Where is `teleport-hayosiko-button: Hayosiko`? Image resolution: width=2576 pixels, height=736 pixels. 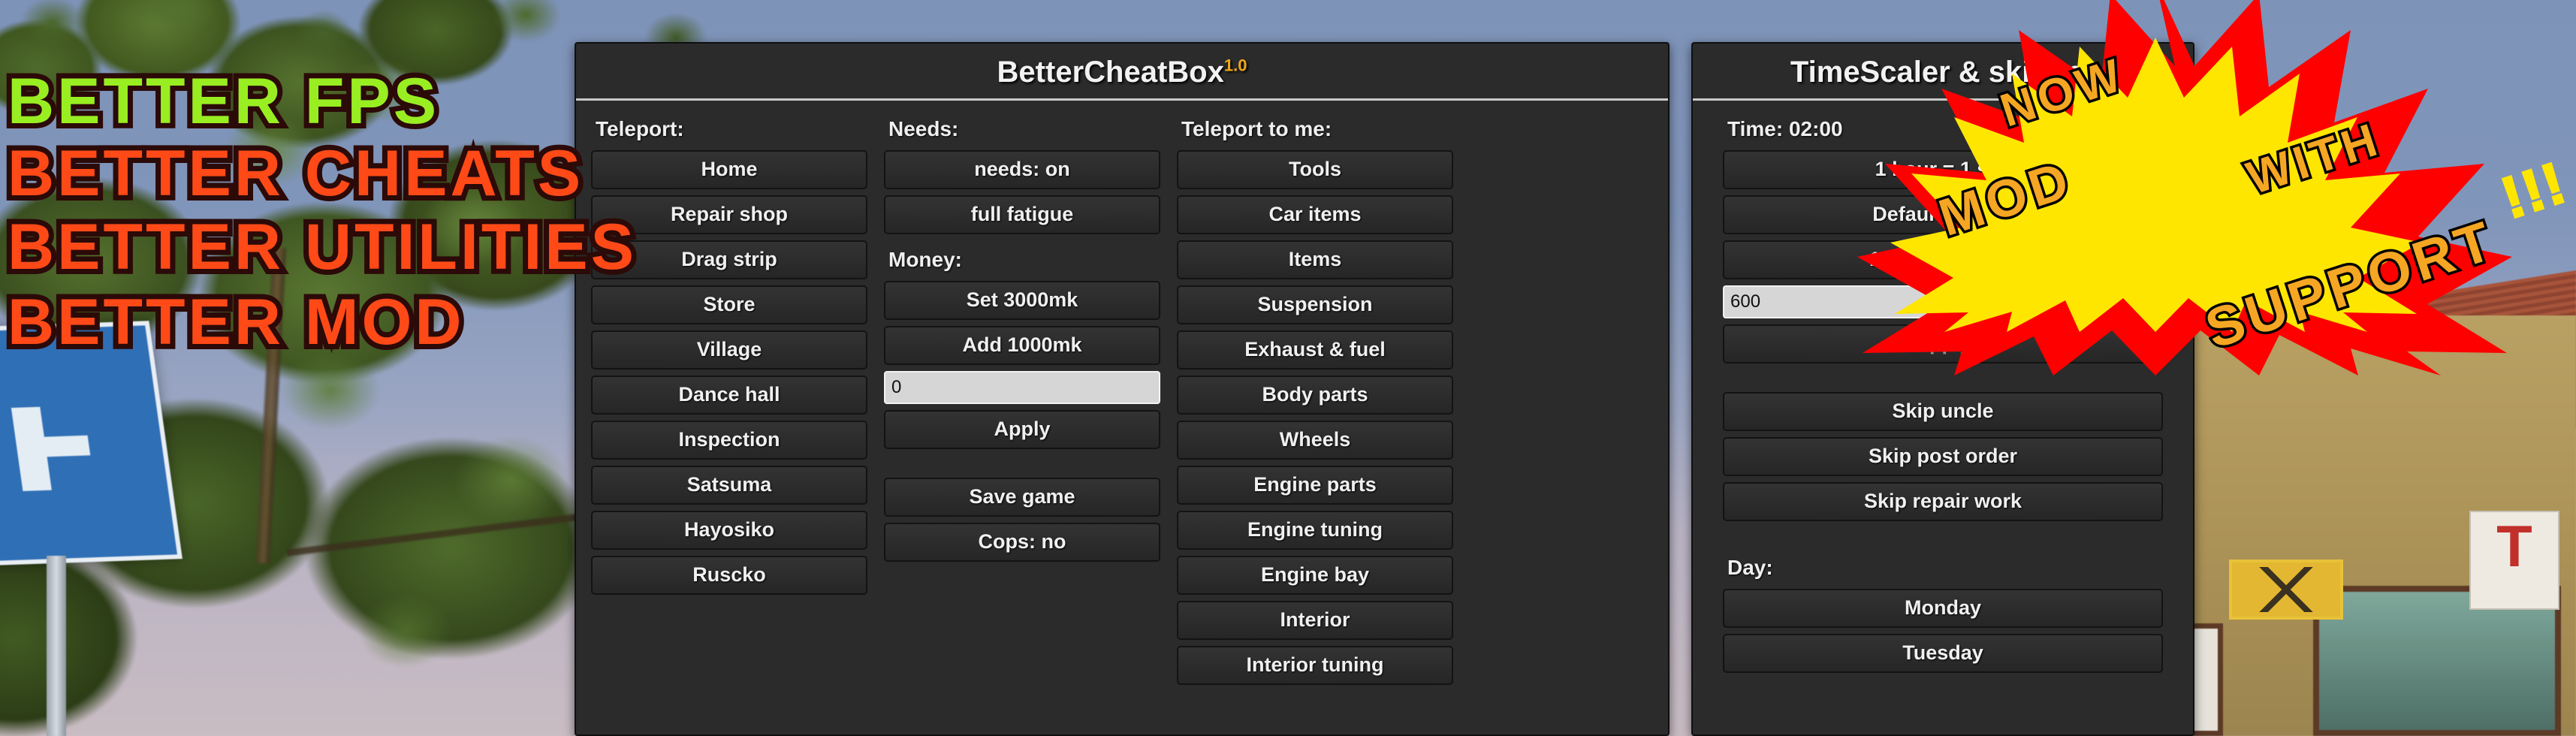
teleport-hayosiko-button: Hayosiko is located at coordinates (729, 530).